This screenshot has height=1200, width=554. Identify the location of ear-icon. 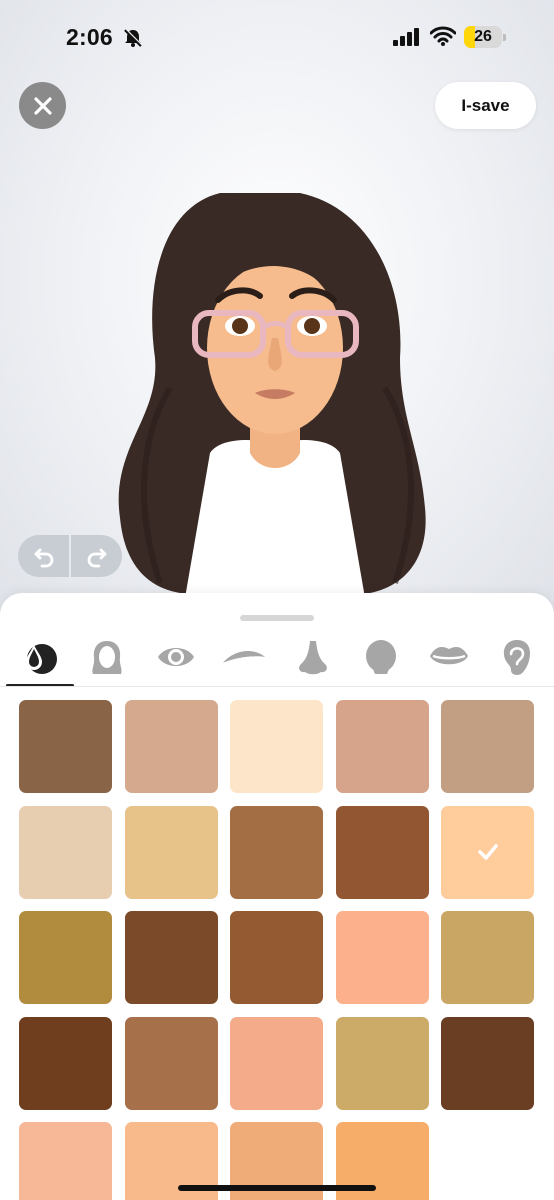
(516, 657).